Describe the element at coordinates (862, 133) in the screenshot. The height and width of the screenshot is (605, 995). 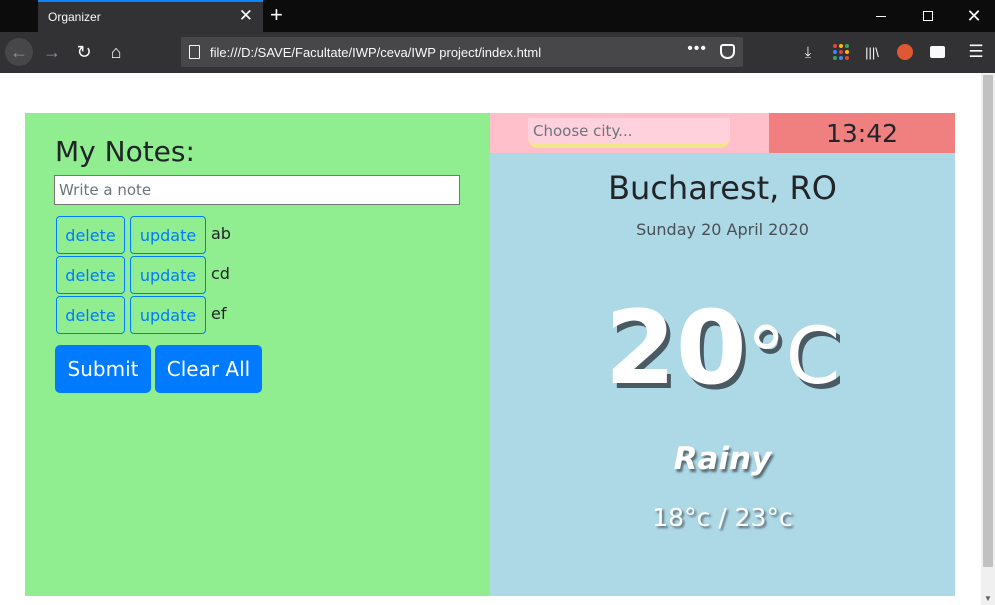
I see `clock: 13:42` at that location.